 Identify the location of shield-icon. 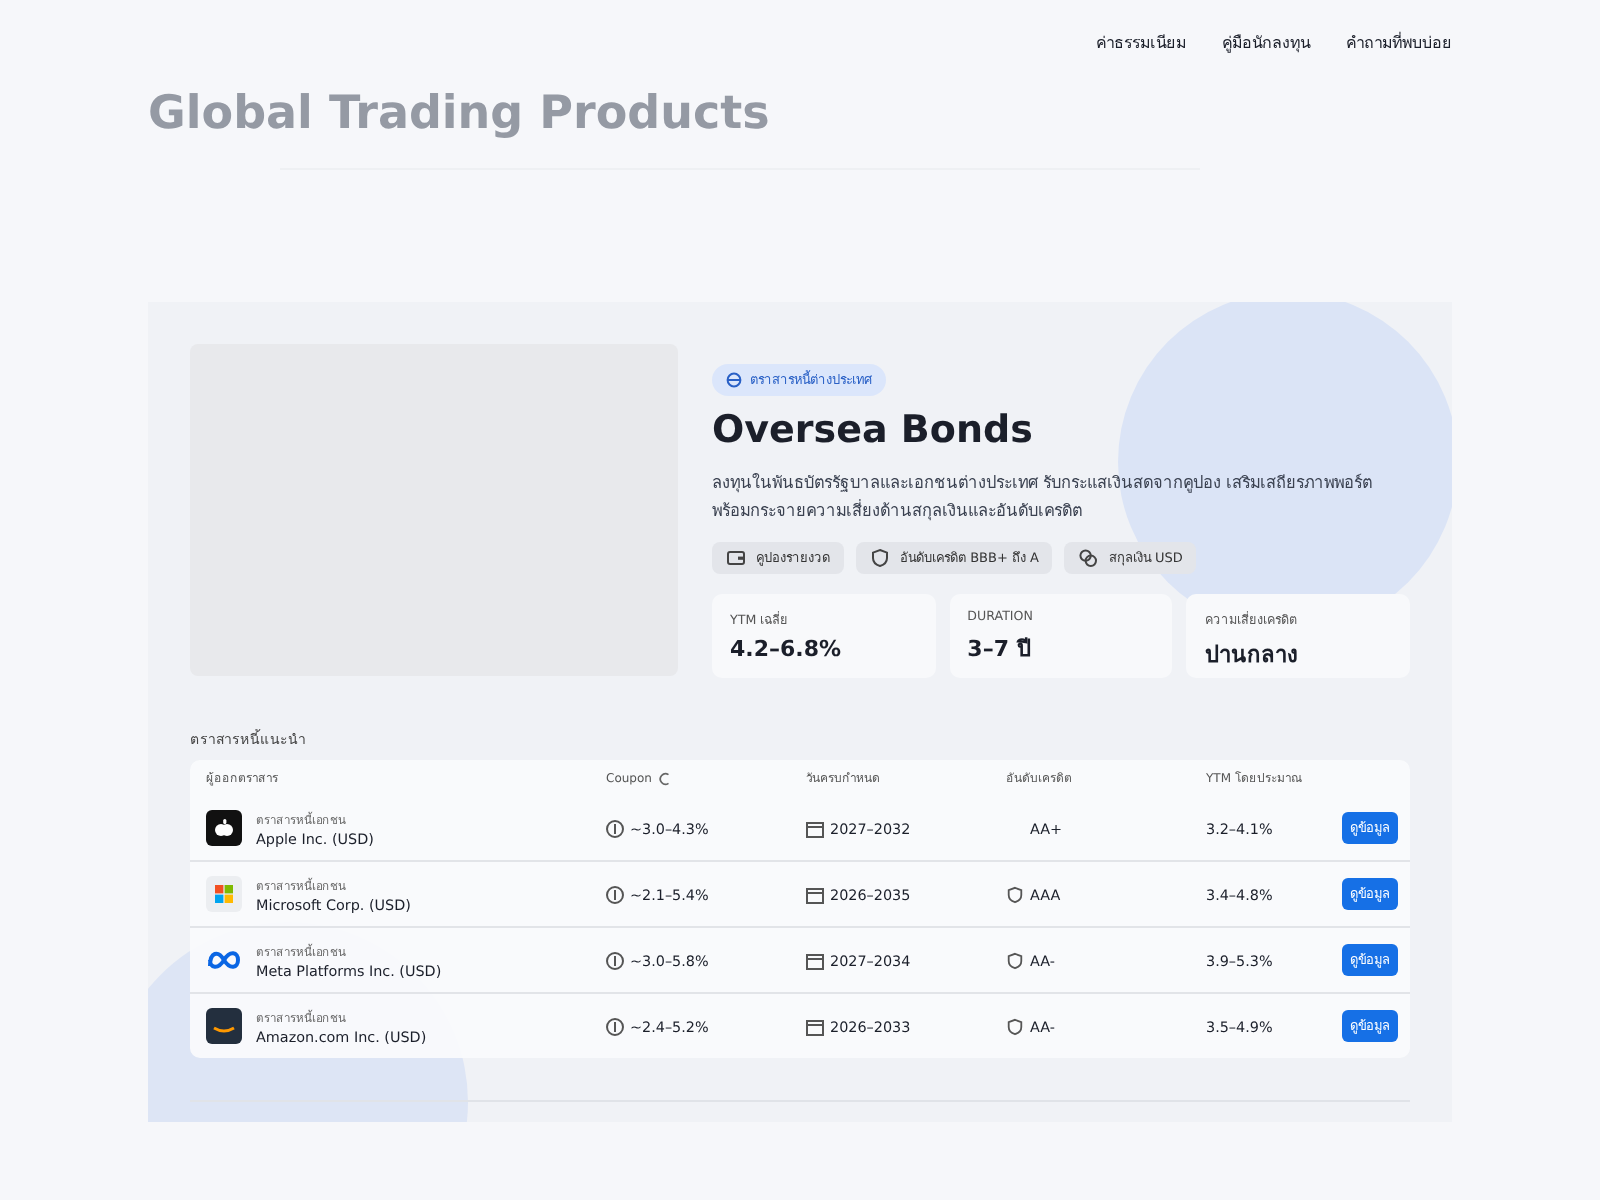
(880, 558).